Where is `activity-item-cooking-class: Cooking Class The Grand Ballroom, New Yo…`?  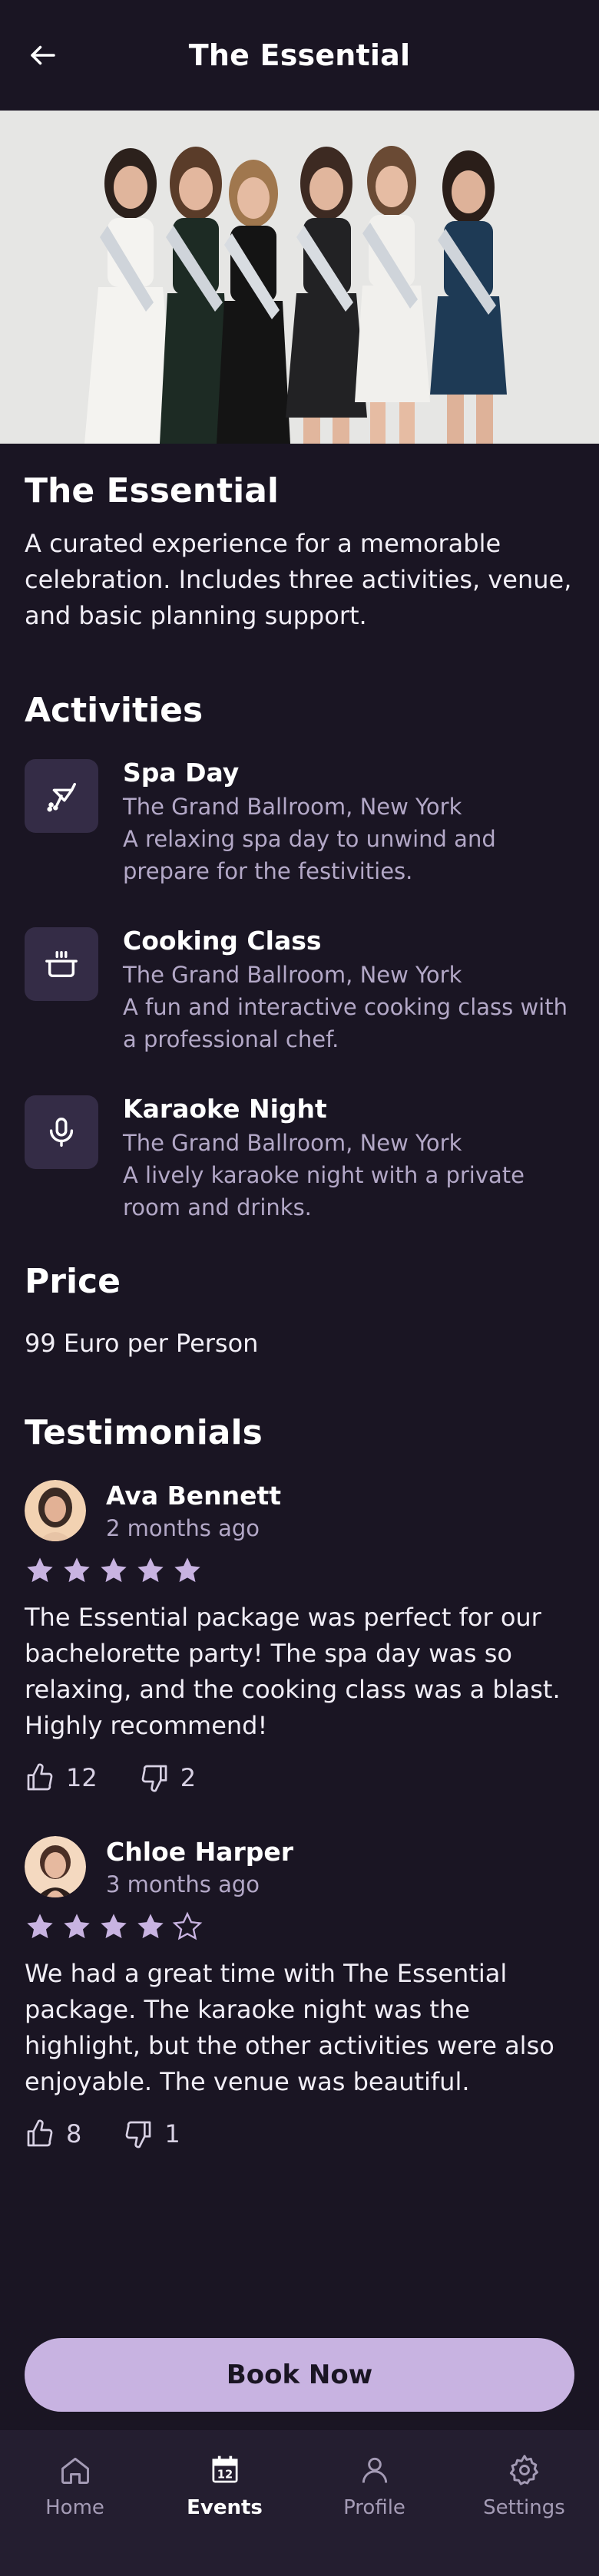 activity-item-cooking-class: Cooking Class The Grand Ballroom, New Yo… is located at coordinates (299, 990).